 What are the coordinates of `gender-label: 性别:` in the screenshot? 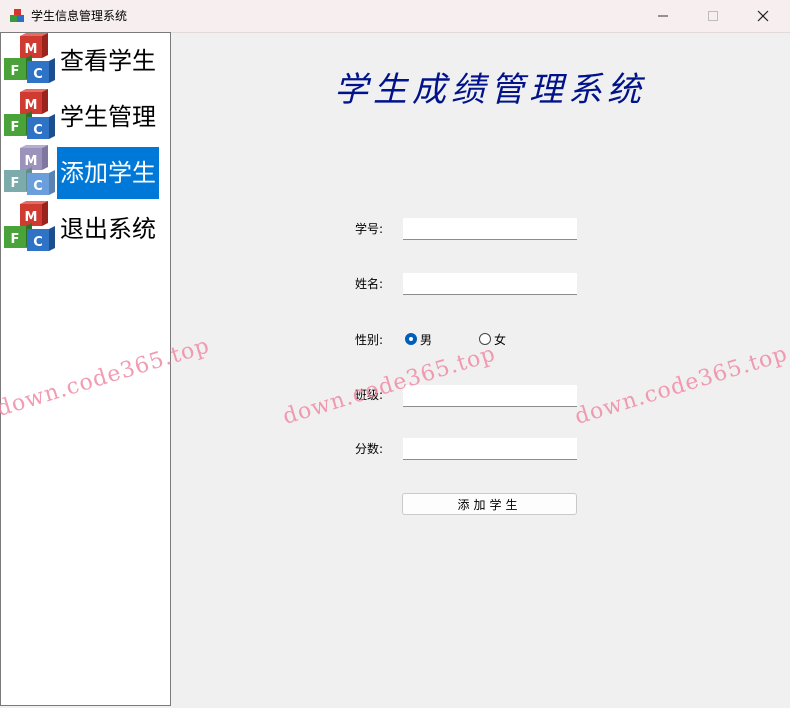 It's located at (369, 340).